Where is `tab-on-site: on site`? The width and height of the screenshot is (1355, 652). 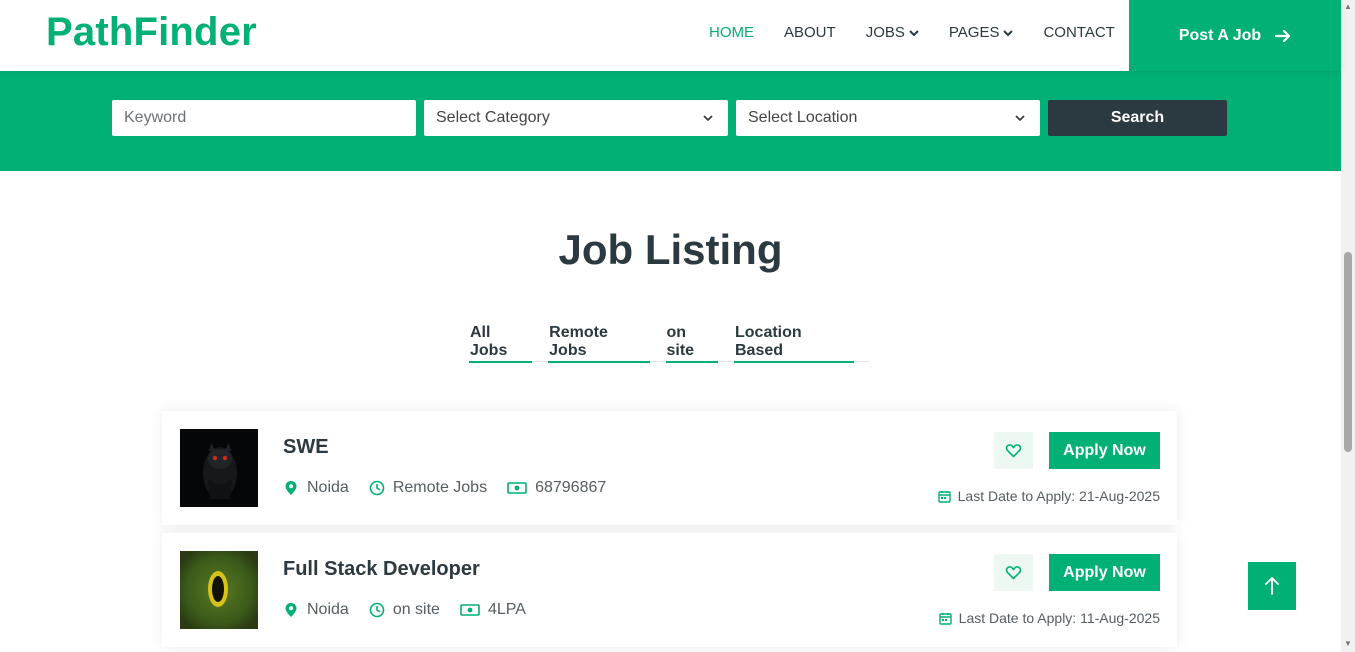
tab-on-site: on site is located at coordinates (692, 343).